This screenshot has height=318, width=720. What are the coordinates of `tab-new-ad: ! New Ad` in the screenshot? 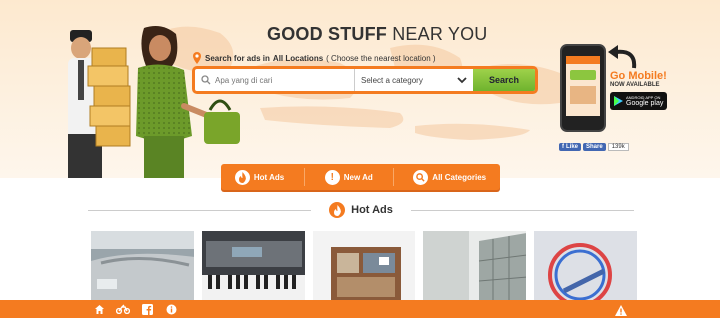 It's located at (348, 177).